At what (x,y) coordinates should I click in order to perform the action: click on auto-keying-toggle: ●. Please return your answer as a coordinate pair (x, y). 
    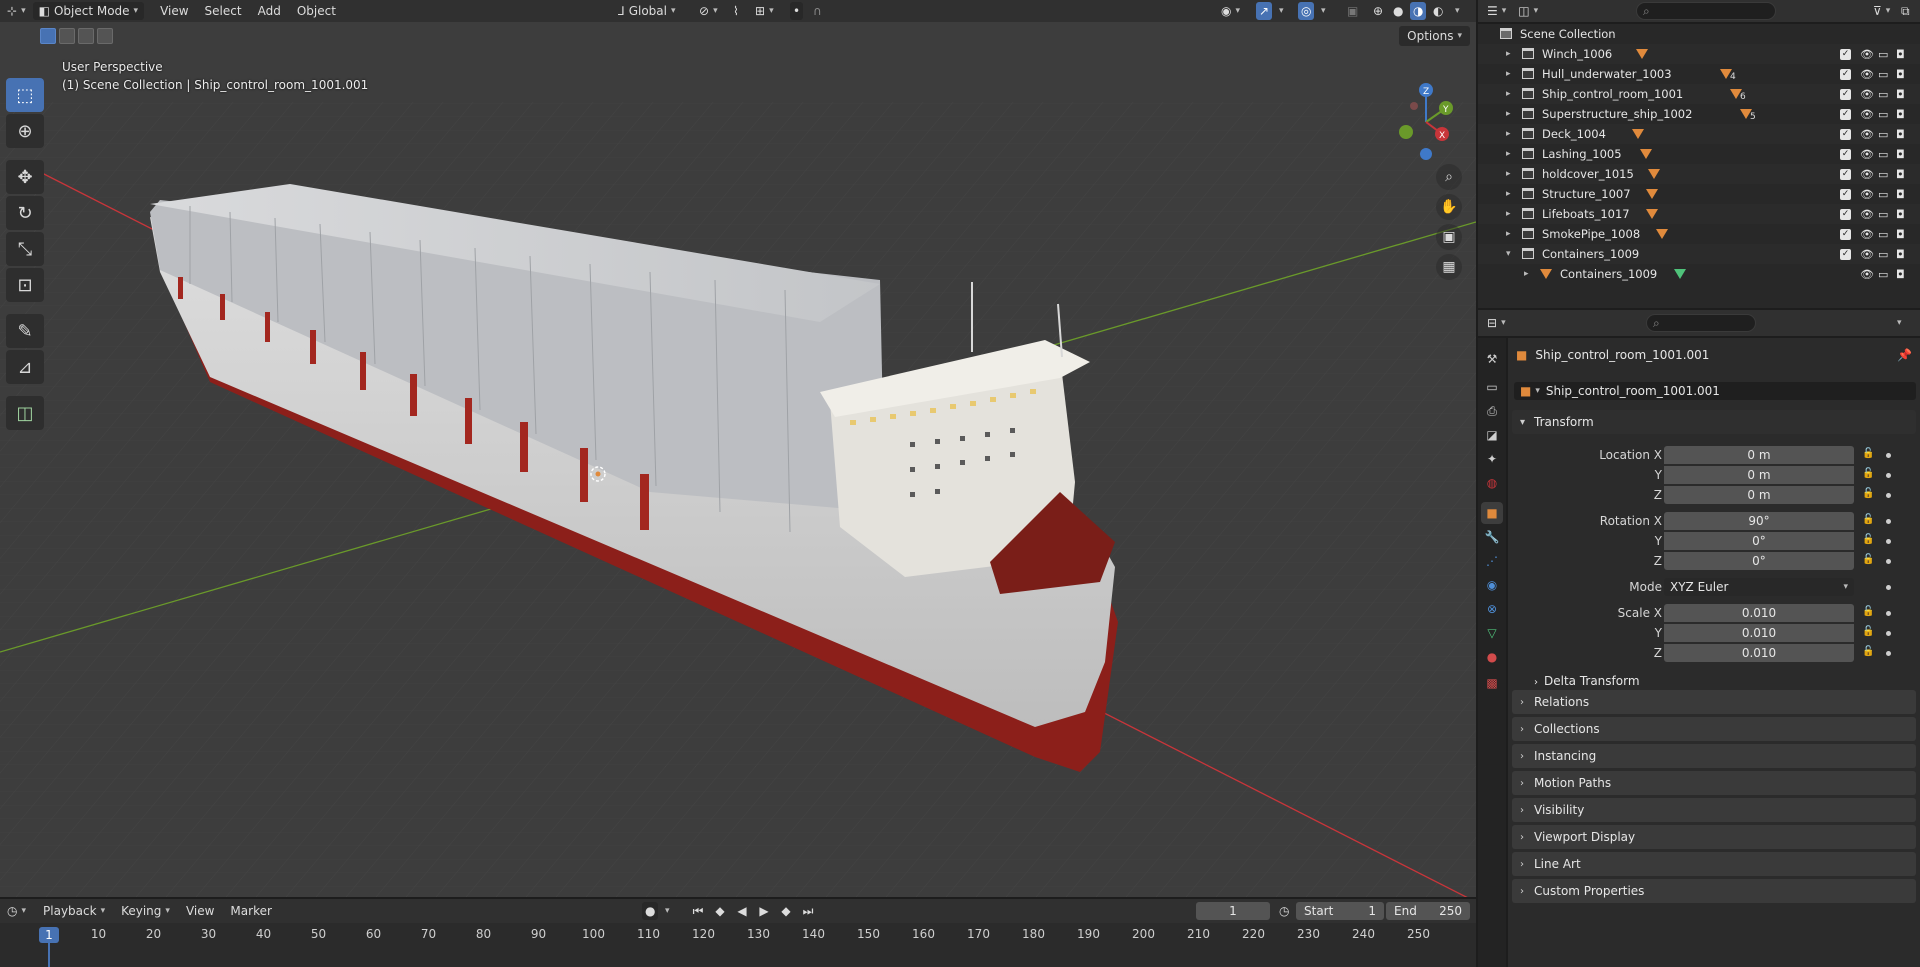
    Looking at the image, I should click on (650, 911).